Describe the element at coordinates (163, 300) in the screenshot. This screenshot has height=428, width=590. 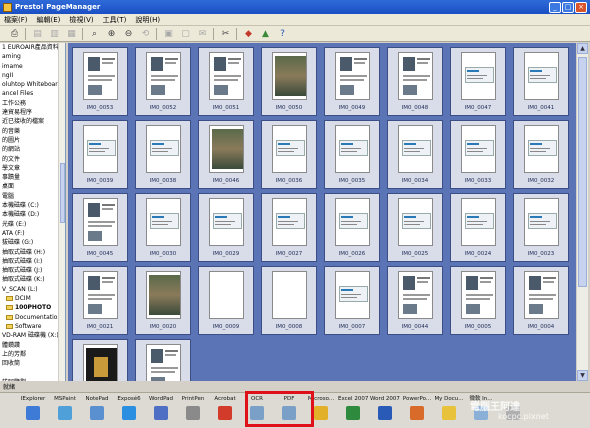
I see `page-thumbnail: IM0_0020` at that location.